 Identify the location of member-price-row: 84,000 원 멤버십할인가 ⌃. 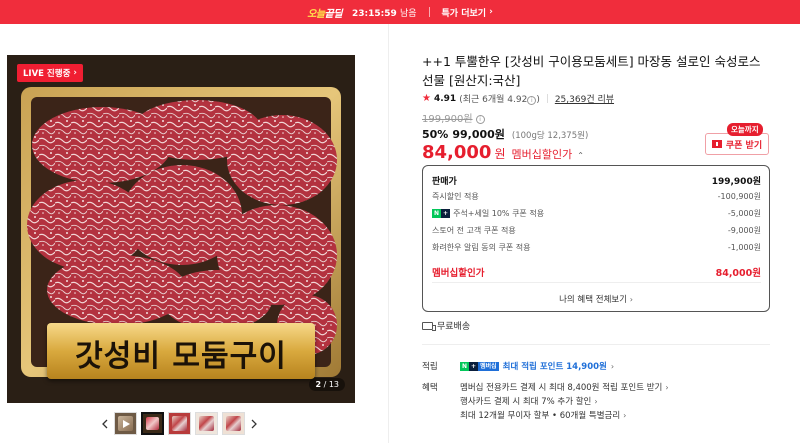
(503, 152).